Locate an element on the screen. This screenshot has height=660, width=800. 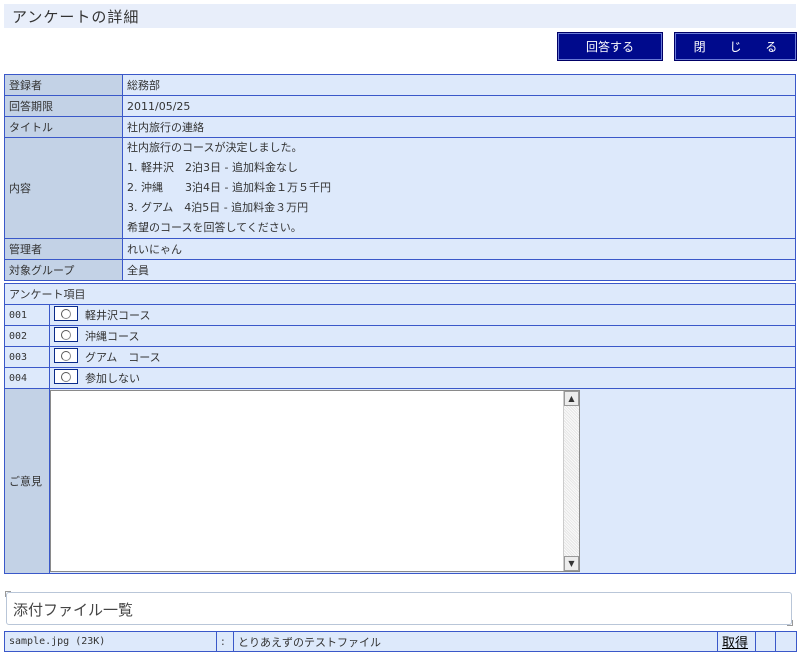
file-download-link: 取得 is located at coordinates (735, 643).